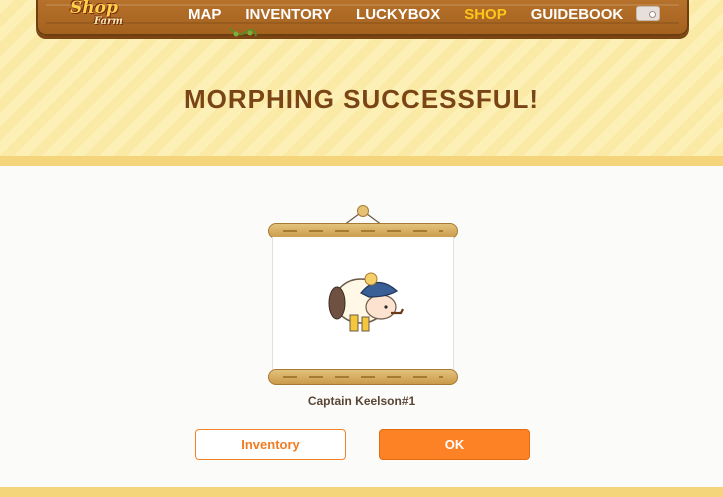 This screenshot has height=497, width=723. I want to click on nav-item-luckybox: LUCKYBOX, so click(398, 16).